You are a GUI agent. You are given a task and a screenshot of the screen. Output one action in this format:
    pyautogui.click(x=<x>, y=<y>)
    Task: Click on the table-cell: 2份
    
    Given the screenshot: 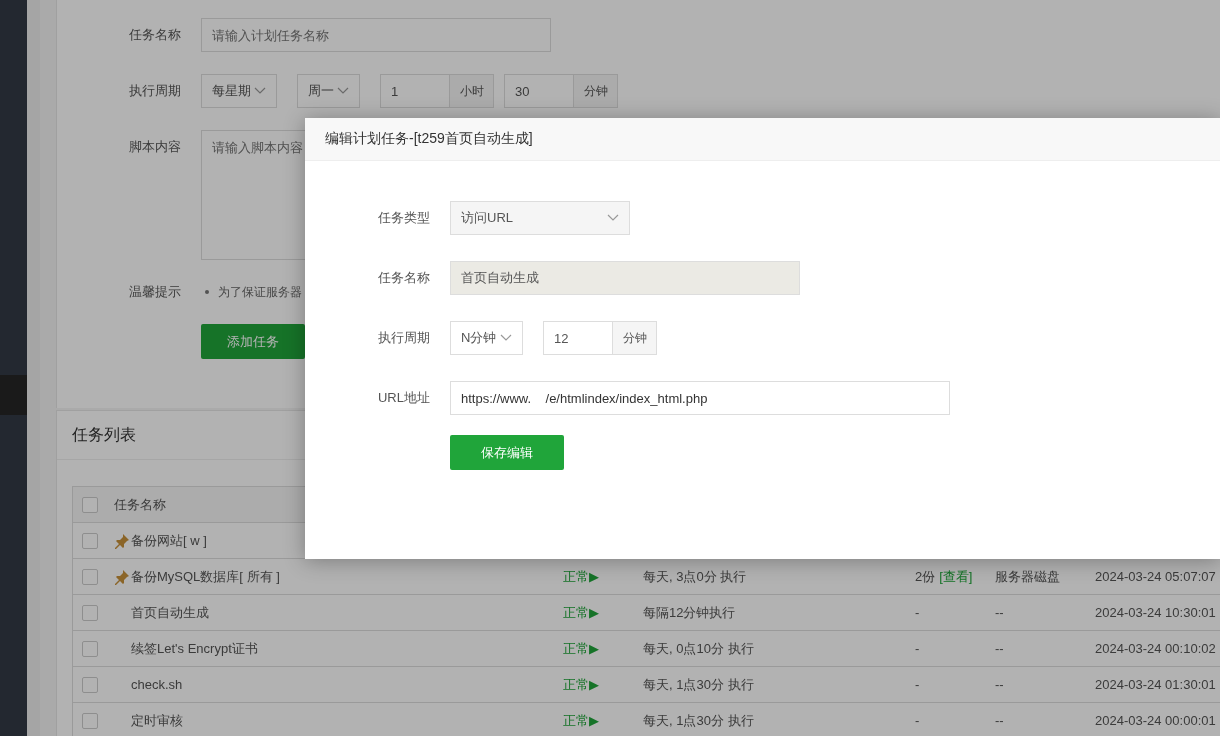 What is the action you would take?
    pyautogui.click(x=925, y=576)
    